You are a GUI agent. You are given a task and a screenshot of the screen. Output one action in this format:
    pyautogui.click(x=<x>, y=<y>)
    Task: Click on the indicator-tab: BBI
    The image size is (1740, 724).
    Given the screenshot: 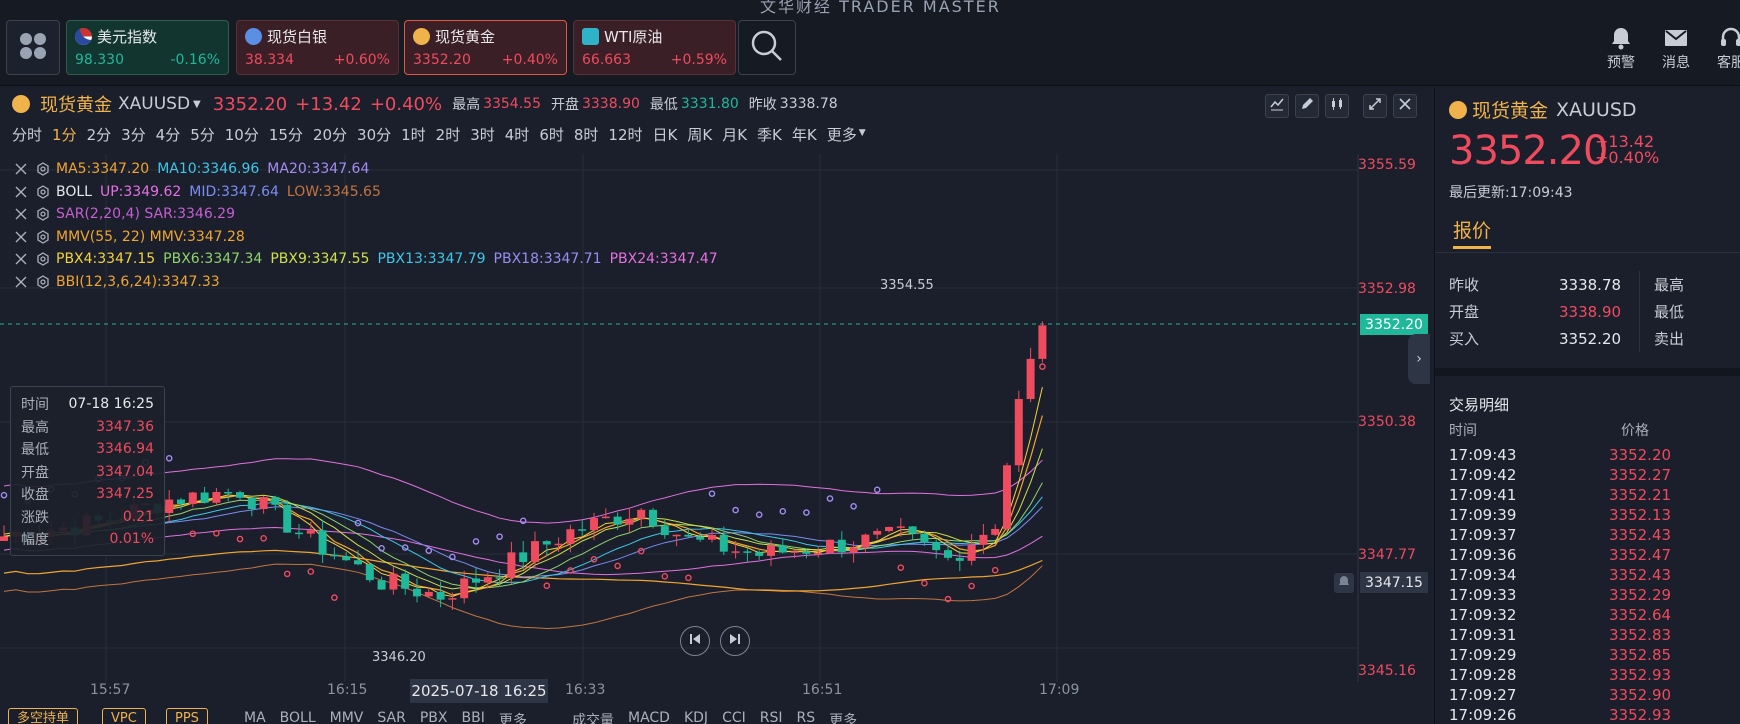 What is the action you would take?
    pyautogui.click(x=472, y=717)
    